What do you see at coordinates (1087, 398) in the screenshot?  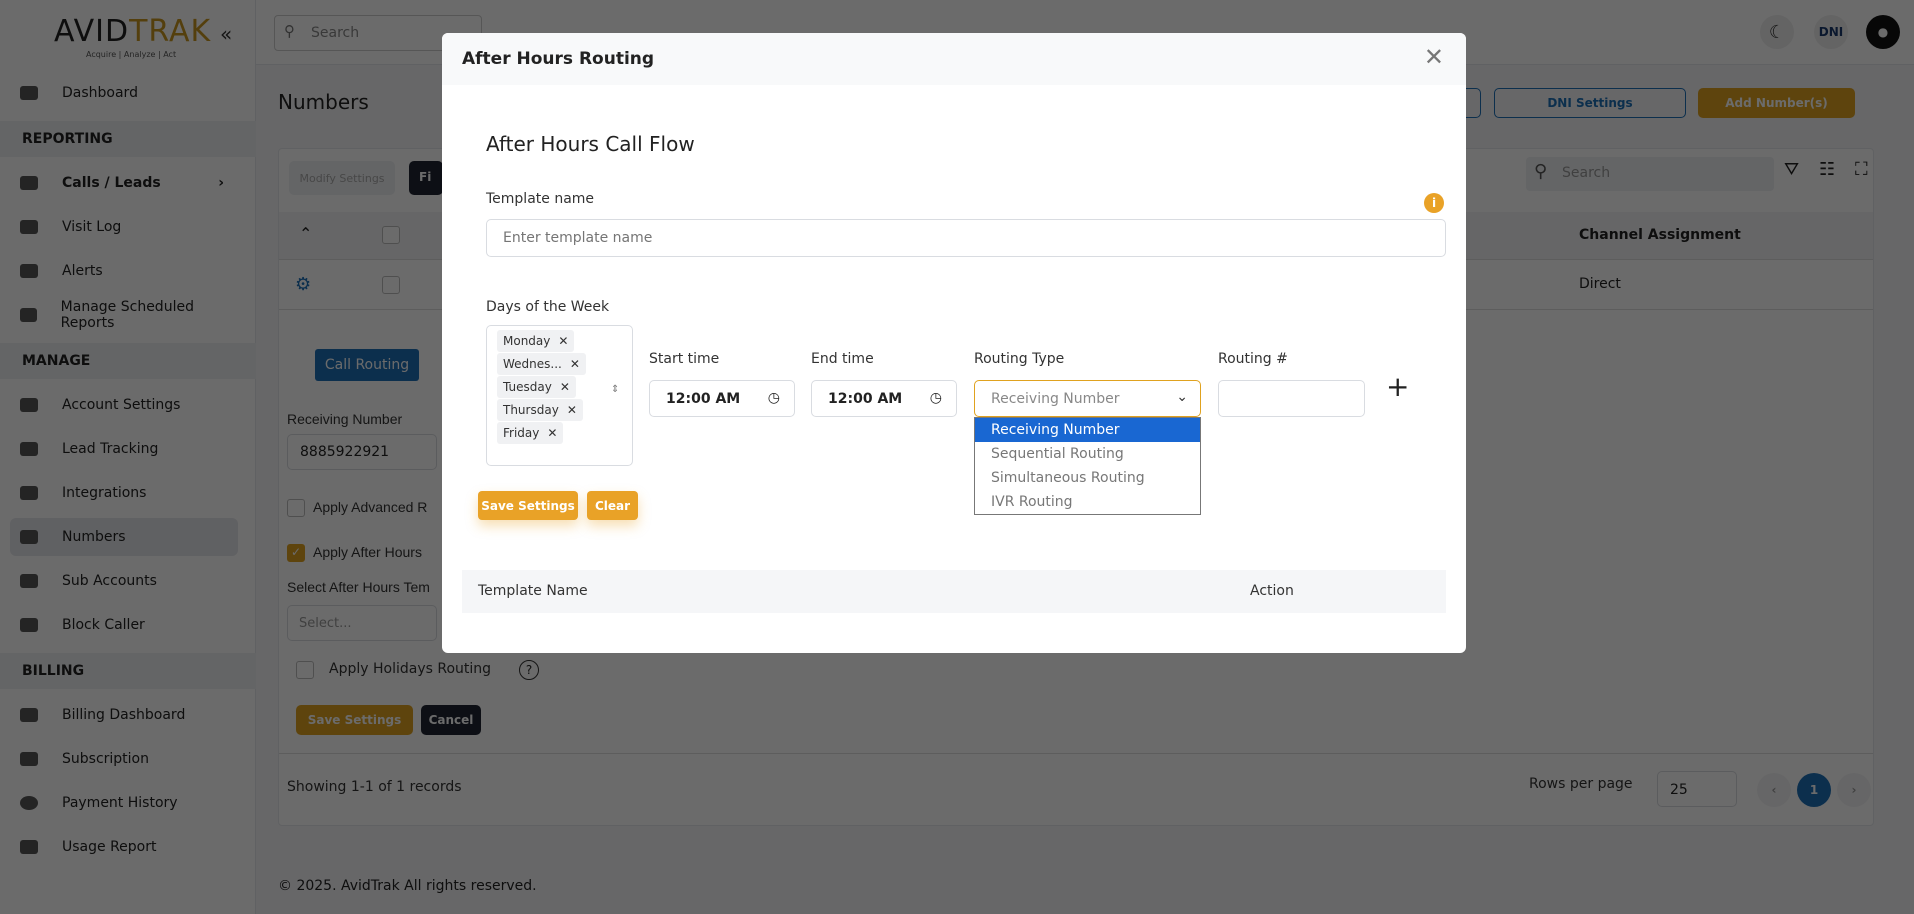 I see `routing-type-select: Receiving Number ⌄` at bounding box center [1087, 398].